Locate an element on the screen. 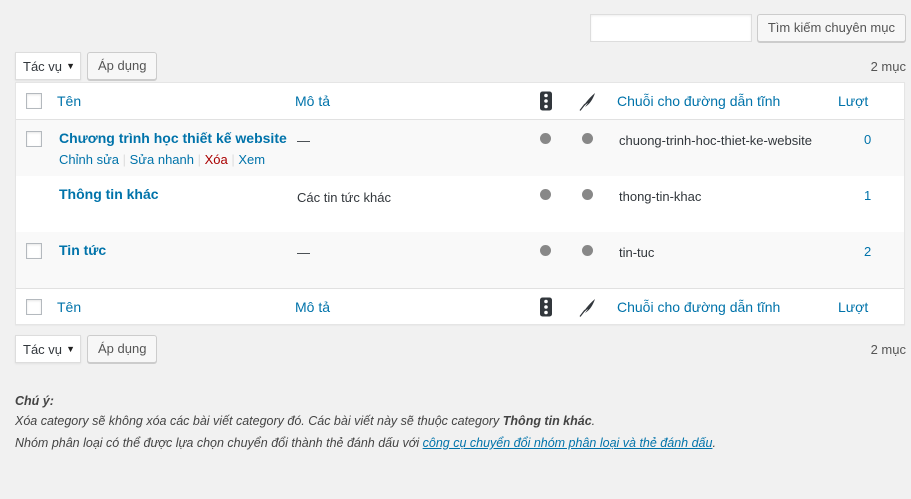 The height and width of the screenshot is (499, 911). quick-edit-link: Sửa nhanh is located at coordinates (162, 159).